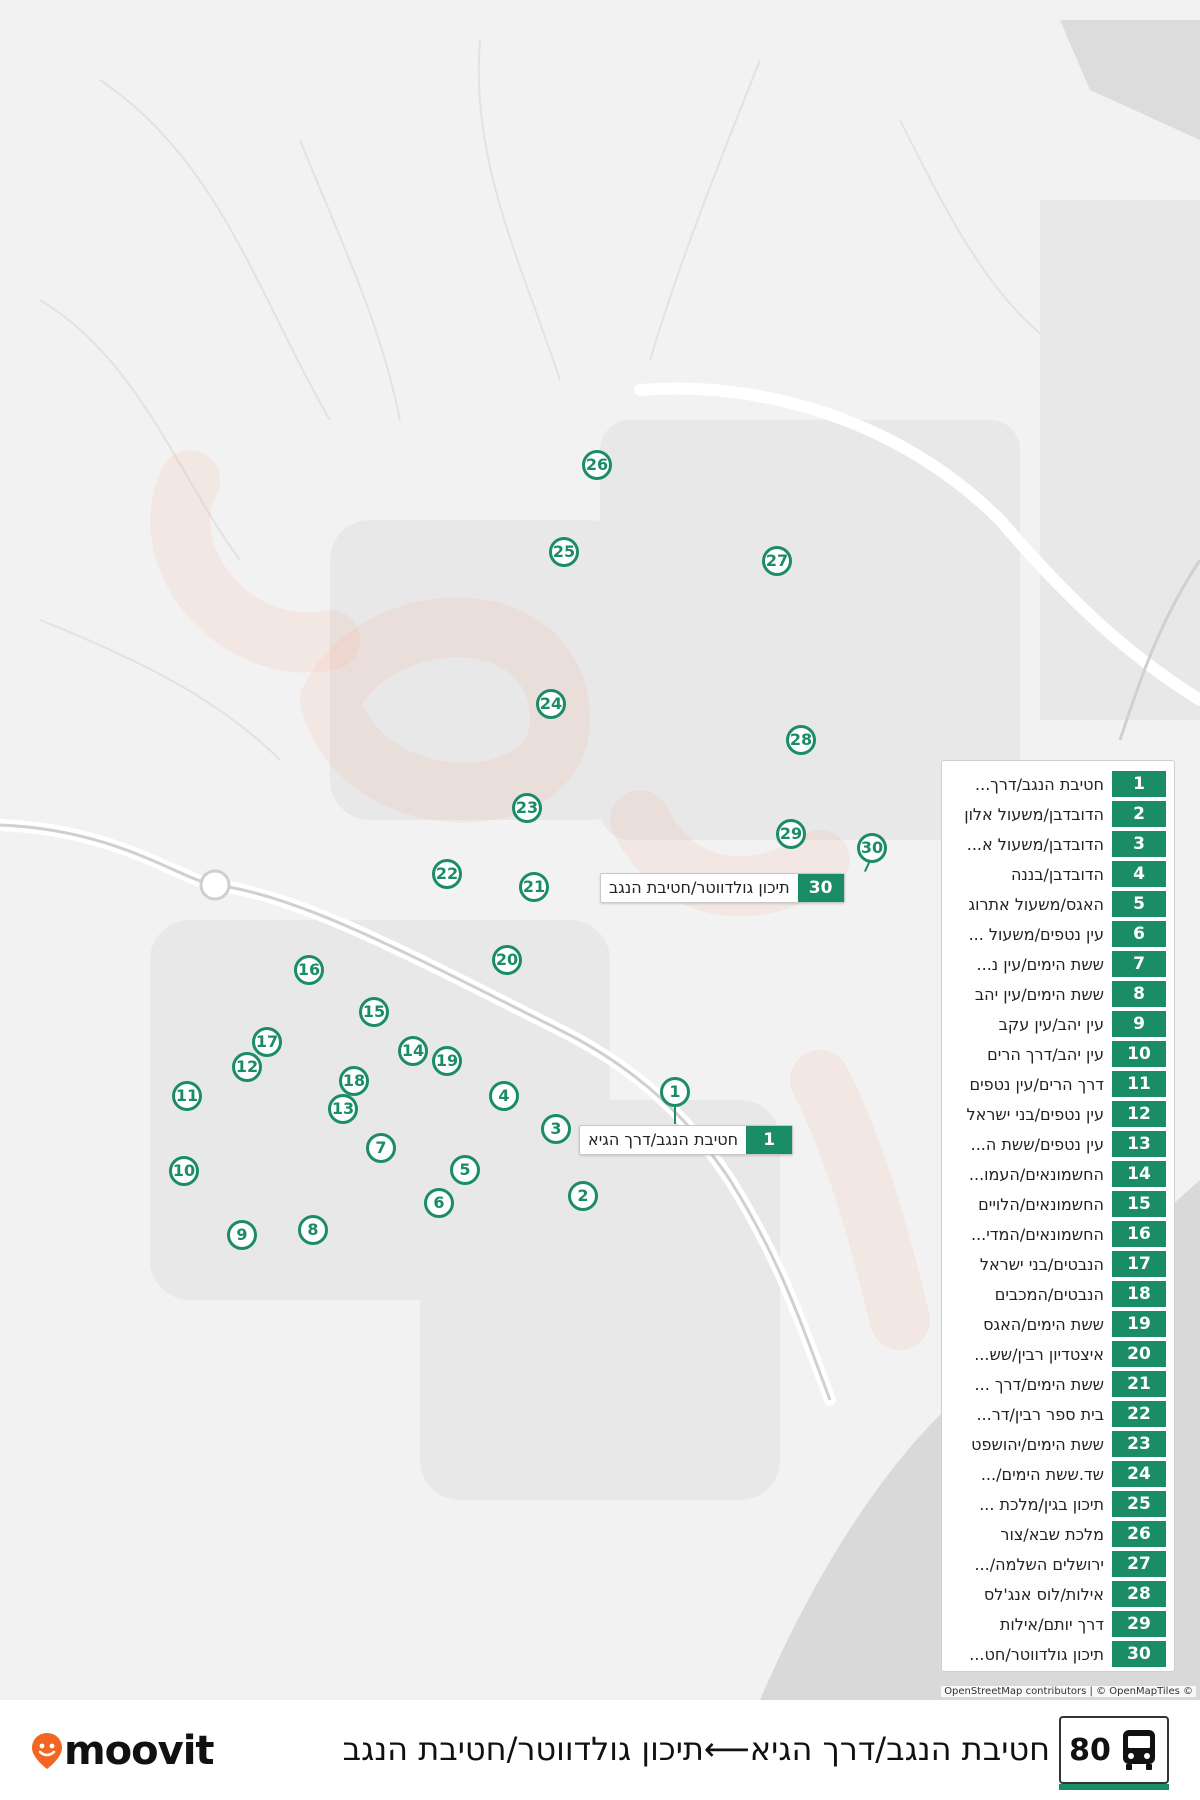 This screenshot has width=1200, height=1800. Describe the element at coordinates (801, 740) in the screenshot. I see `map-stop-marker-28: 28` at that location.